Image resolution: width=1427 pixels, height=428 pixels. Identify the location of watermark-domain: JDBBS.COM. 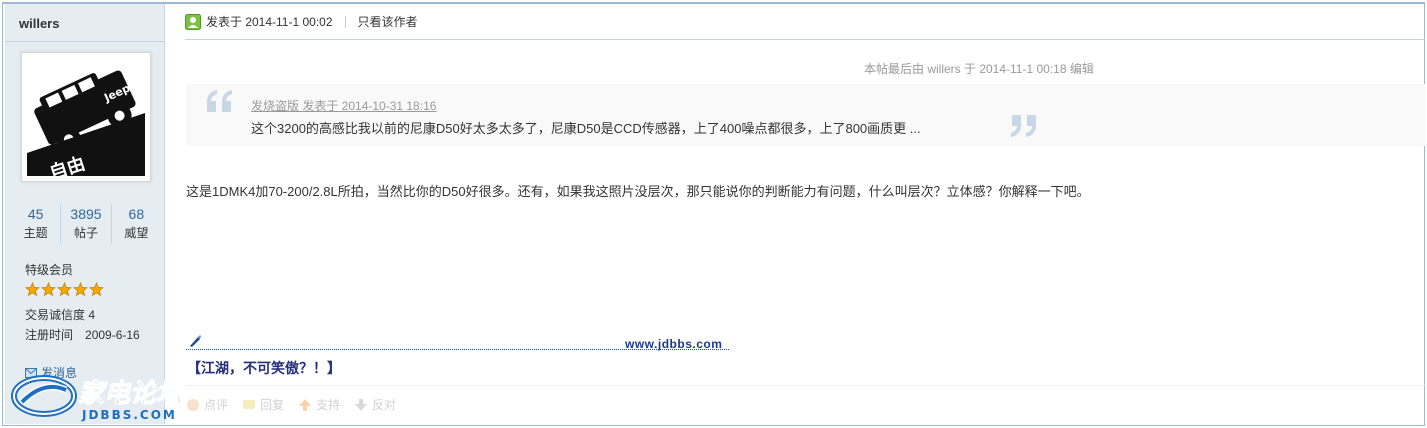
(129, 415).